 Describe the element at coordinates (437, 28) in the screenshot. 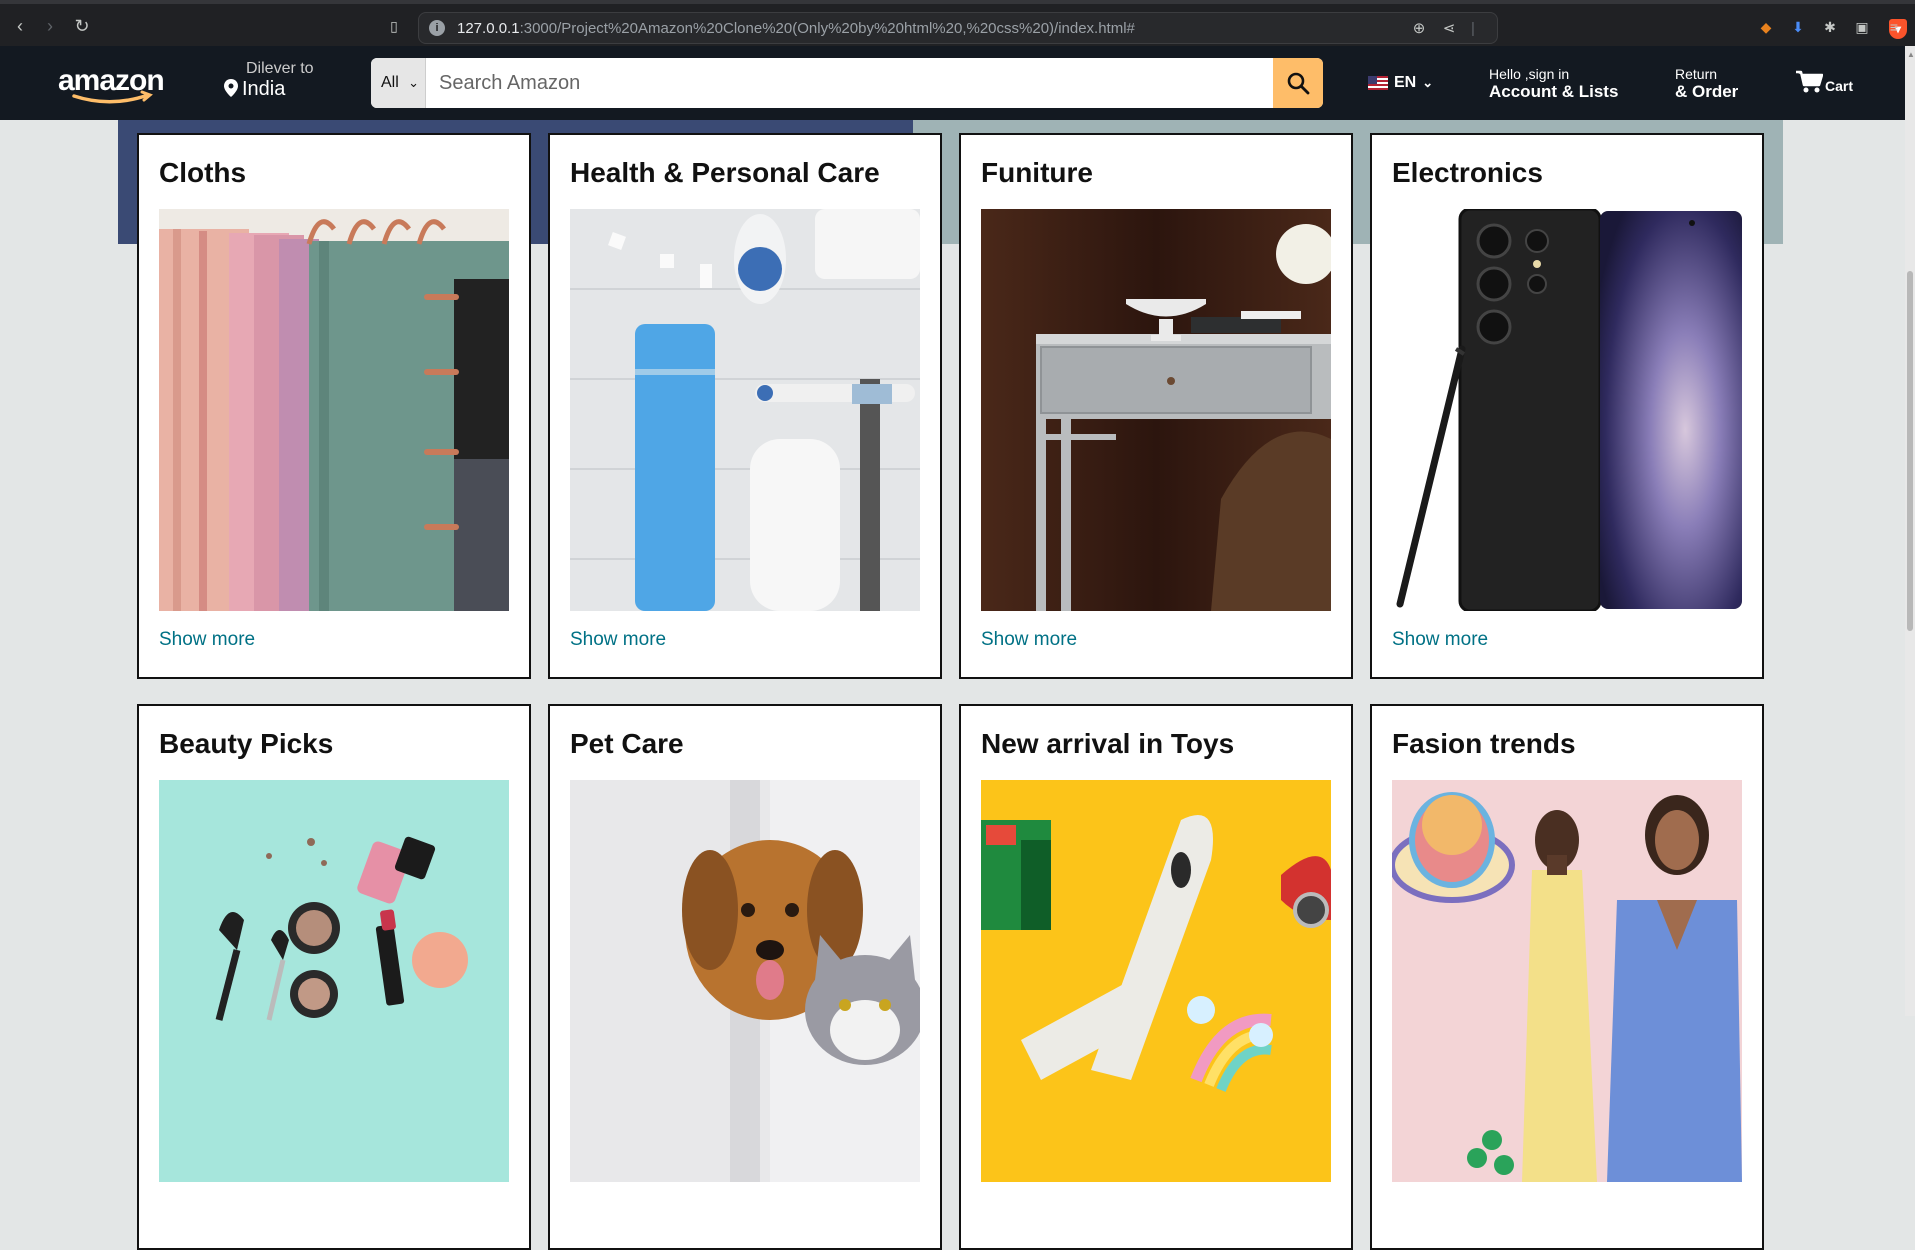

I see `site-info-icon: i` at that location.